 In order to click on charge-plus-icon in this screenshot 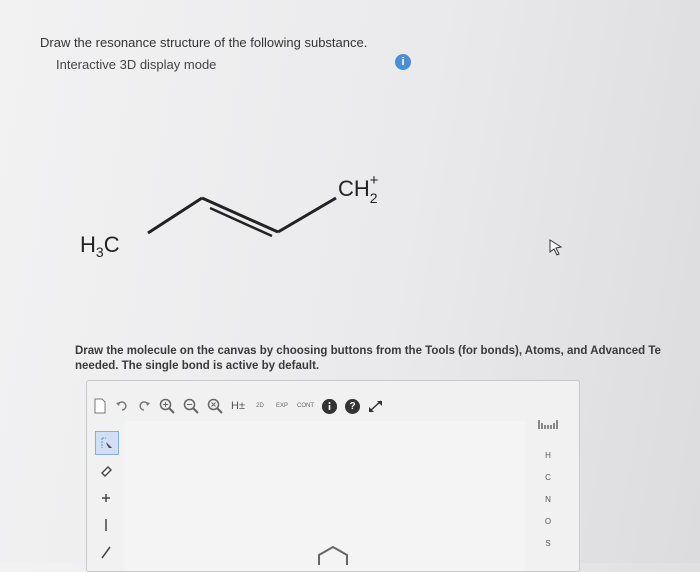, I will do `click(106, 498)`.